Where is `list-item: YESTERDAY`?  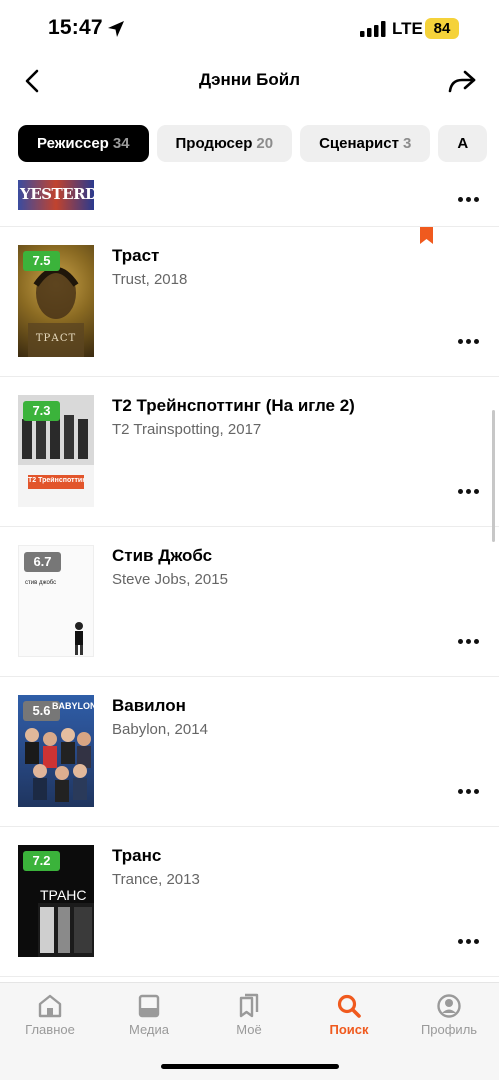
list-item: YESTERDAY is located at coordinates (249, 198).